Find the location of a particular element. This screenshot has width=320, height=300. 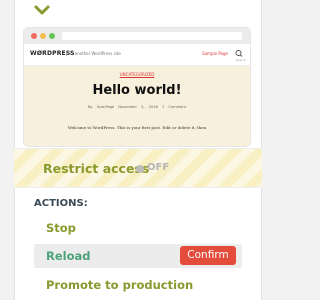

minimize-dot-icon is located at coordinates (43, 36).